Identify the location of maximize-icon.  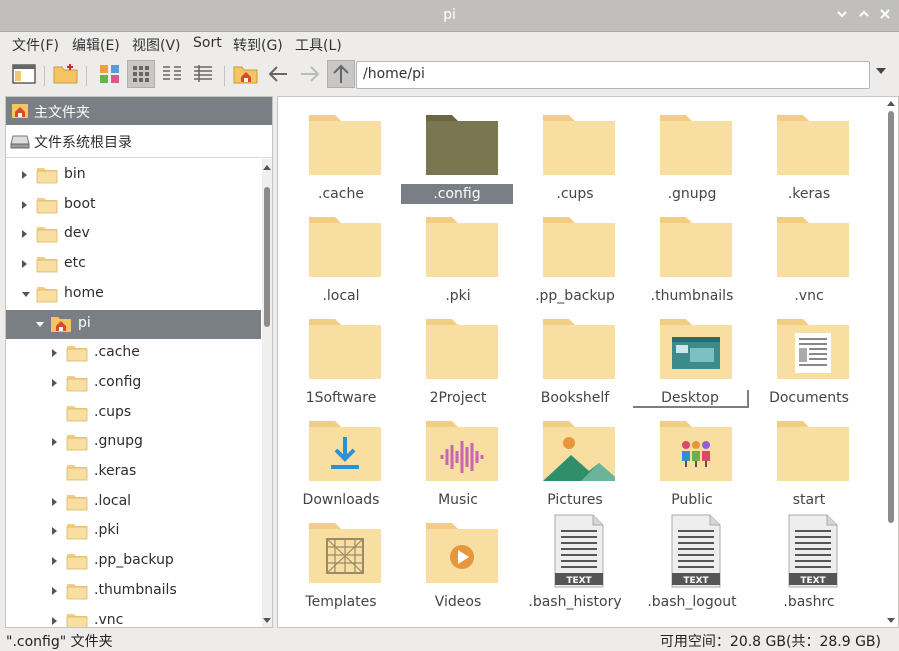
(864, 16).